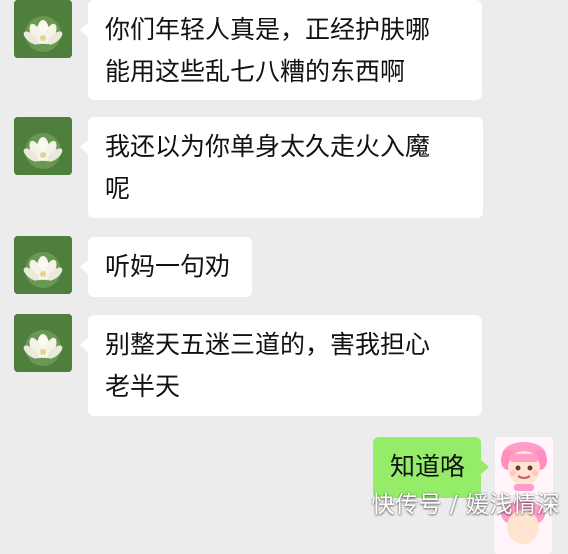 The height and width of the screenshot is (554, 568). What do you see at coordinates (281, 50) in the screenshot?
I see `message-bubble-1: 你们年轻人真是，正经护肤哪 能用这些乱七八糟的东西啊` at bounding box center [281, 50].